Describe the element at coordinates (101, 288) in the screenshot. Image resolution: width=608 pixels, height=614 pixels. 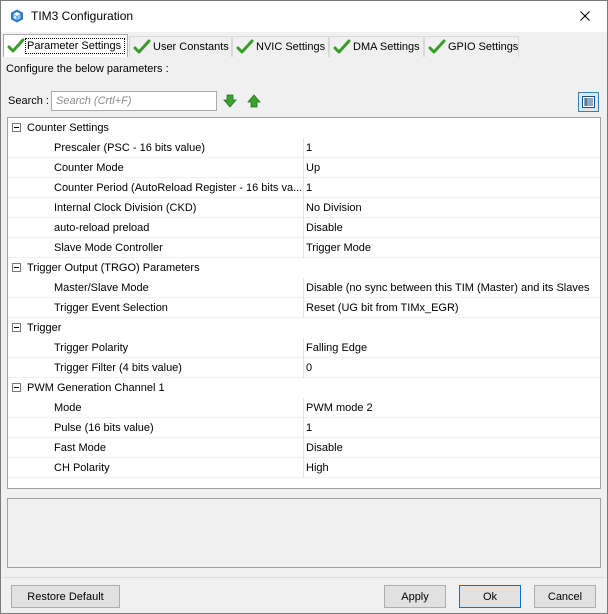
I see `parameter-name: Master/Slave Mode` at that location.